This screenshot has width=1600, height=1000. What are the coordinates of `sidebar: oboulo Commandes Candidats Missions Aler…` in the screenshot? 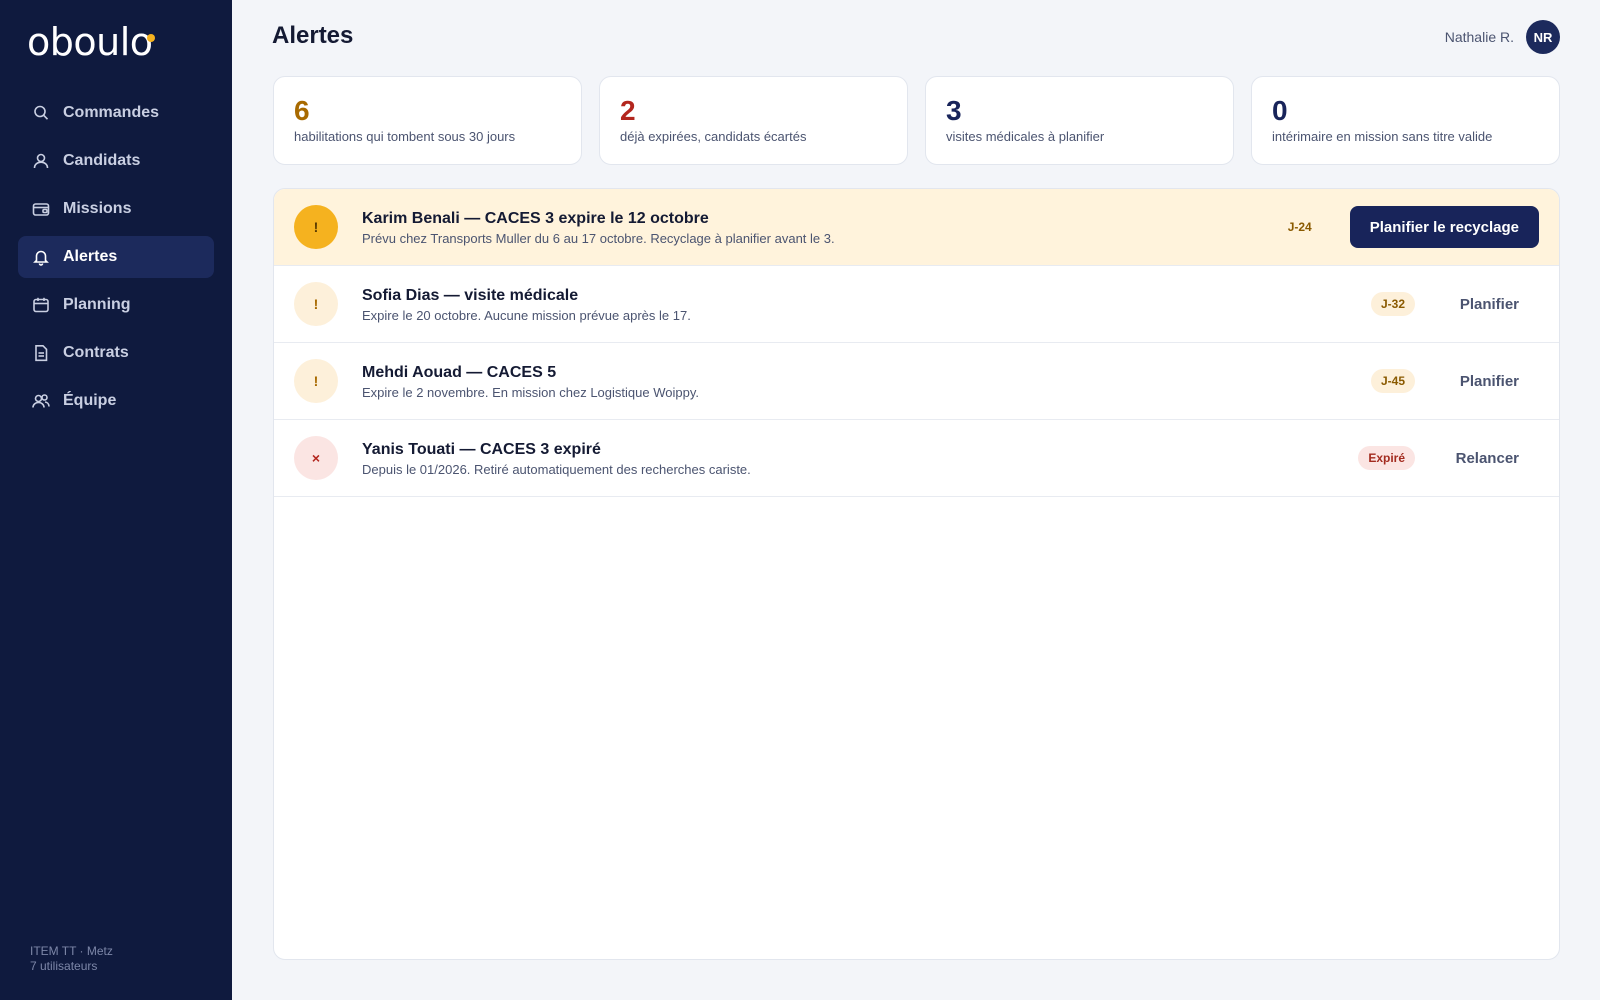 It's located at (116, 500).